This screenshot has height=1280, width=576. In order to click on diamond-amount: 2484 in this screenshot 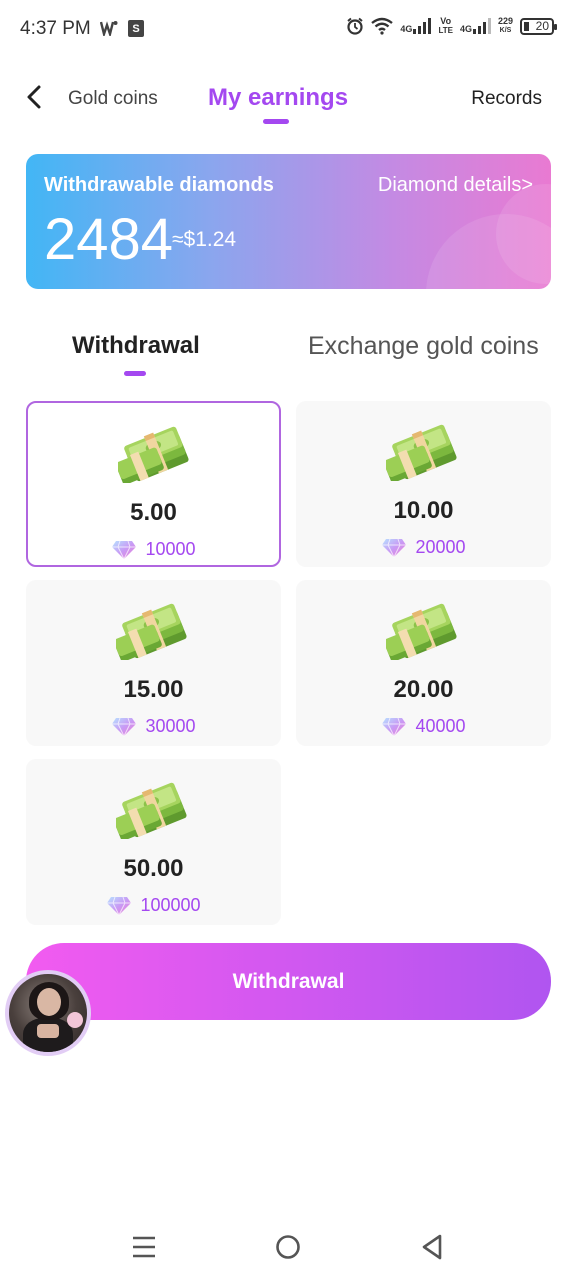, I will do `click(109, 239)`.